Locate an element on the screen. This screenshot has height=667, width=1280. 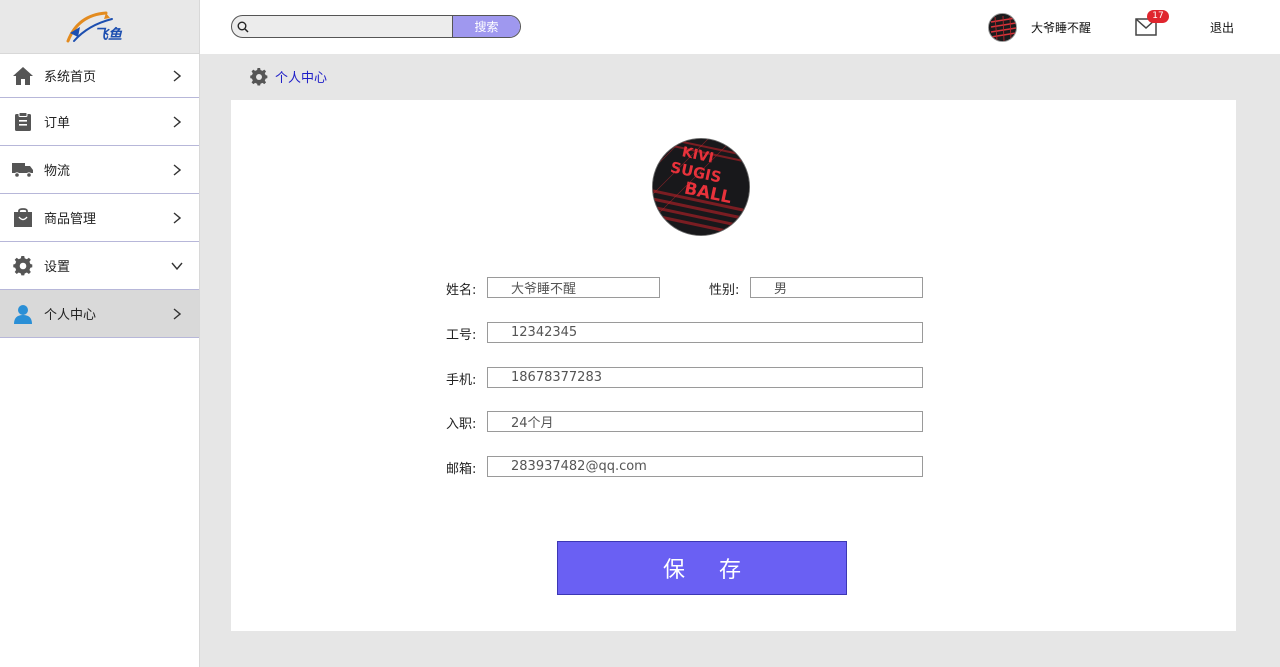
shopping-bag-icon is located at coordinates (23, 218).